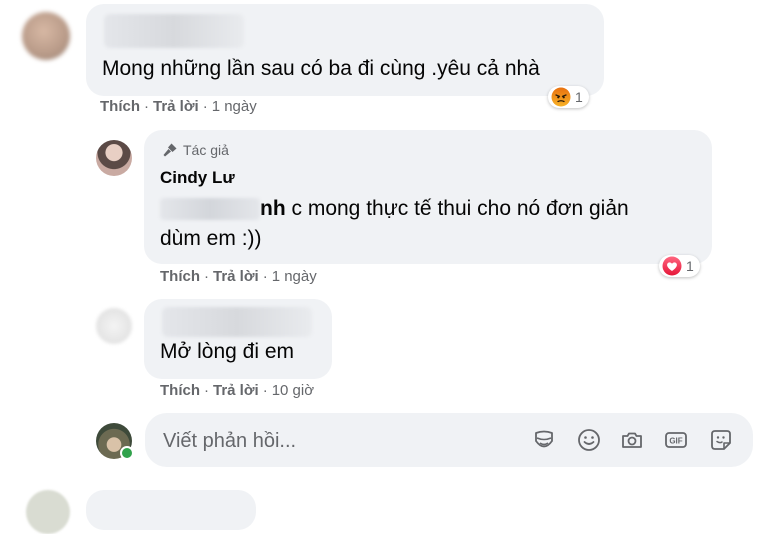  What do you see at coordinates (171, 510) in the screenshot?
I see `next-comment-bubble` at bounding box center [171, 510].